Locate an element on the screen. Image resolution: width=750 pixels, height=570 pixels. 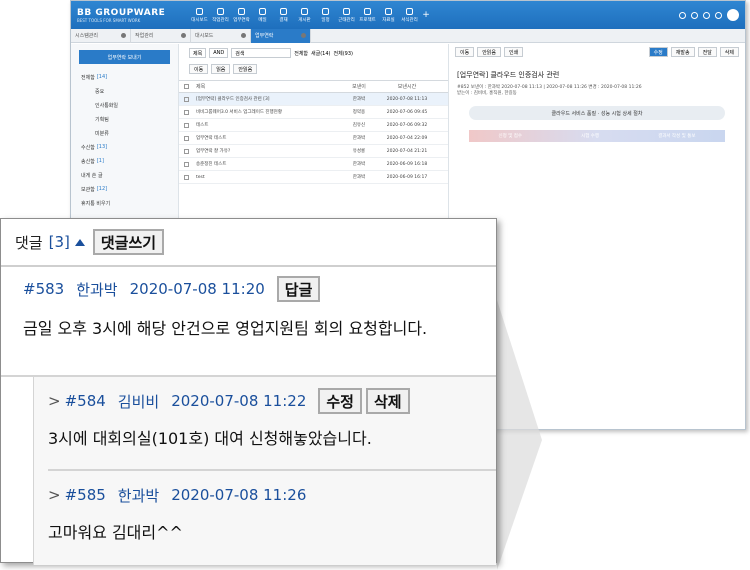
list-item: 송준정진 테스트 한과박 2020-06-09 16:18 is located at coordinates (313, 164).